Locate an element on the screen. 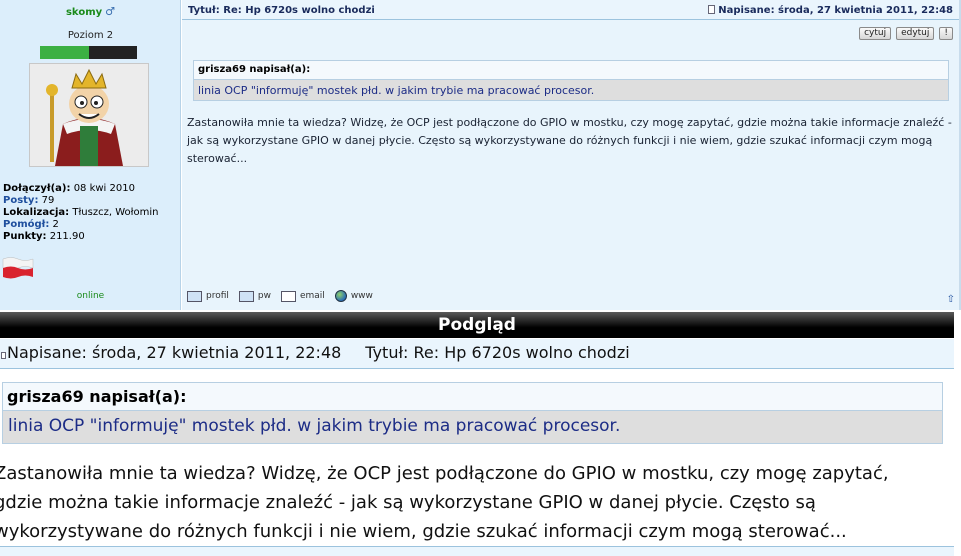 The height and width of the screenshot is (556, 961). globe-icon is located at coordinates (340, 296).